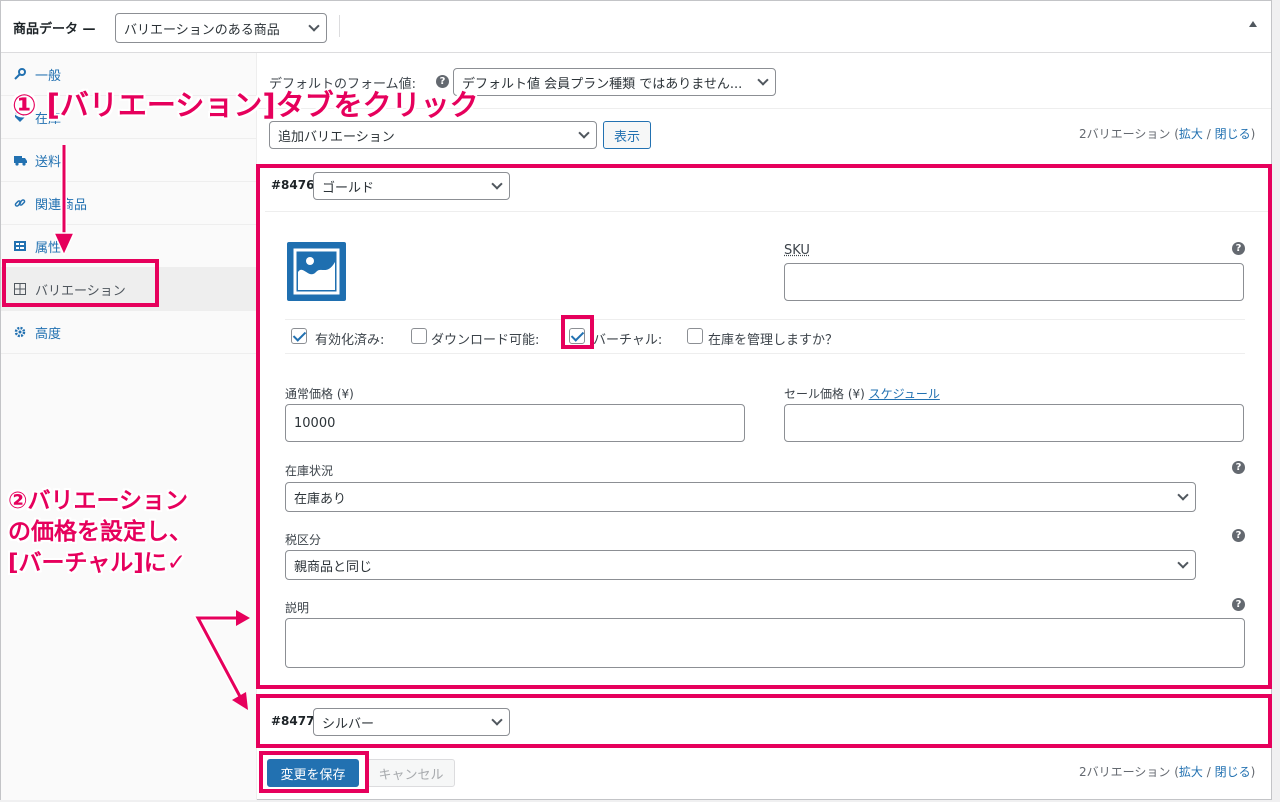  What do you see at coordinates (20, 160) in the screenshot?
I see `truck-icon` at bounding box center [20, 160].